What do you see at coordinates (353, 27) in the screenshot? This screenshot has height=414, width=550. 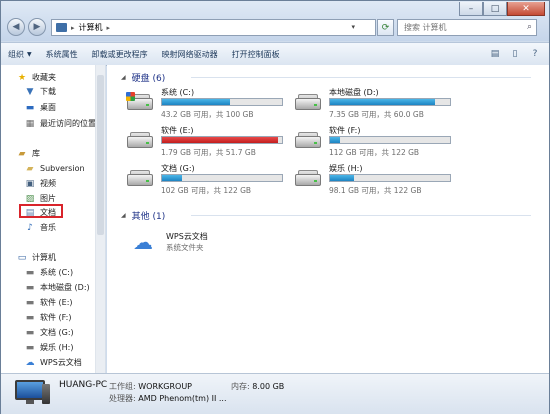 I see `chevron-down-icon: ▾` at bounding box center [353, 27].